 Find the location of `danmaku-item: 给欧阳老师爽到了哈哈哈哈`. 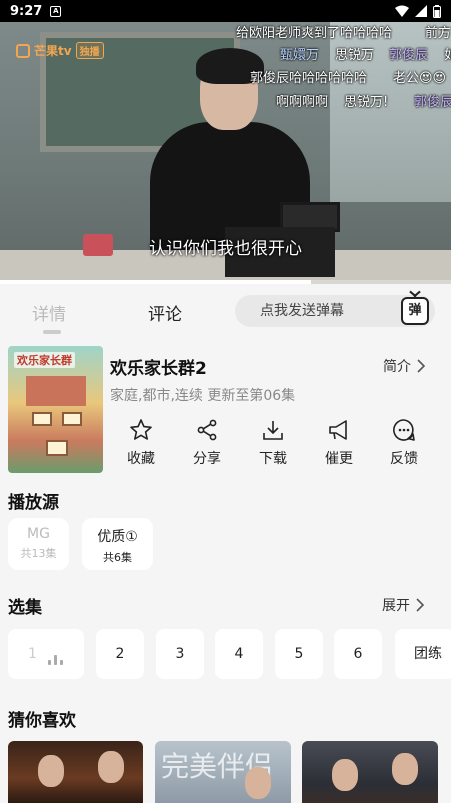

danmaku-item: 给欧阳老师爽到了哈哈哈哈 is located at coordinates (314, 33).